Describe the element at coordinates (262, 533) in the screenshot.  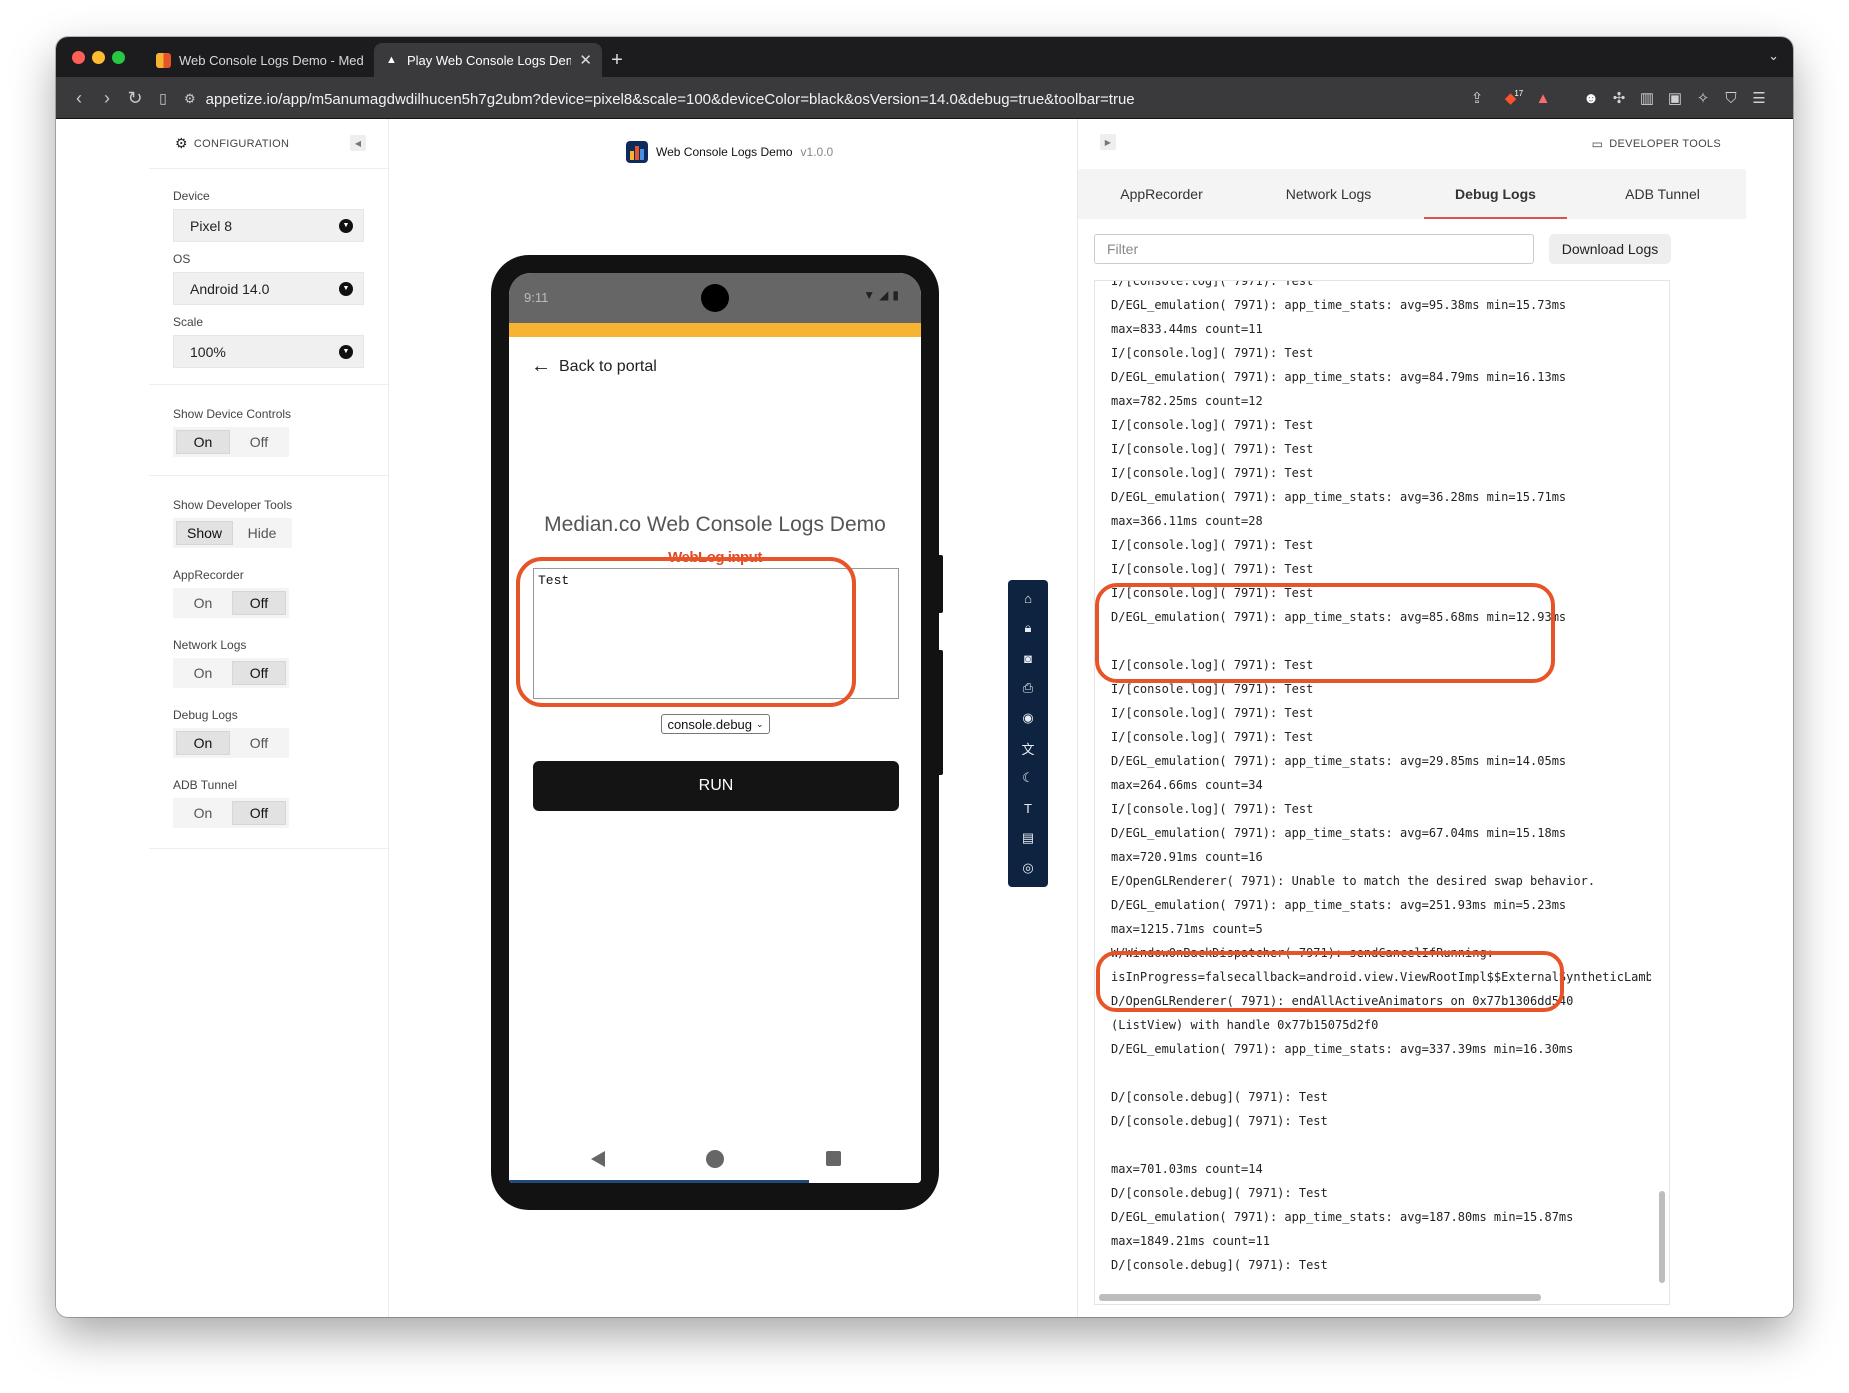
I see `dev-tools-hide-option: Hide` at that location.